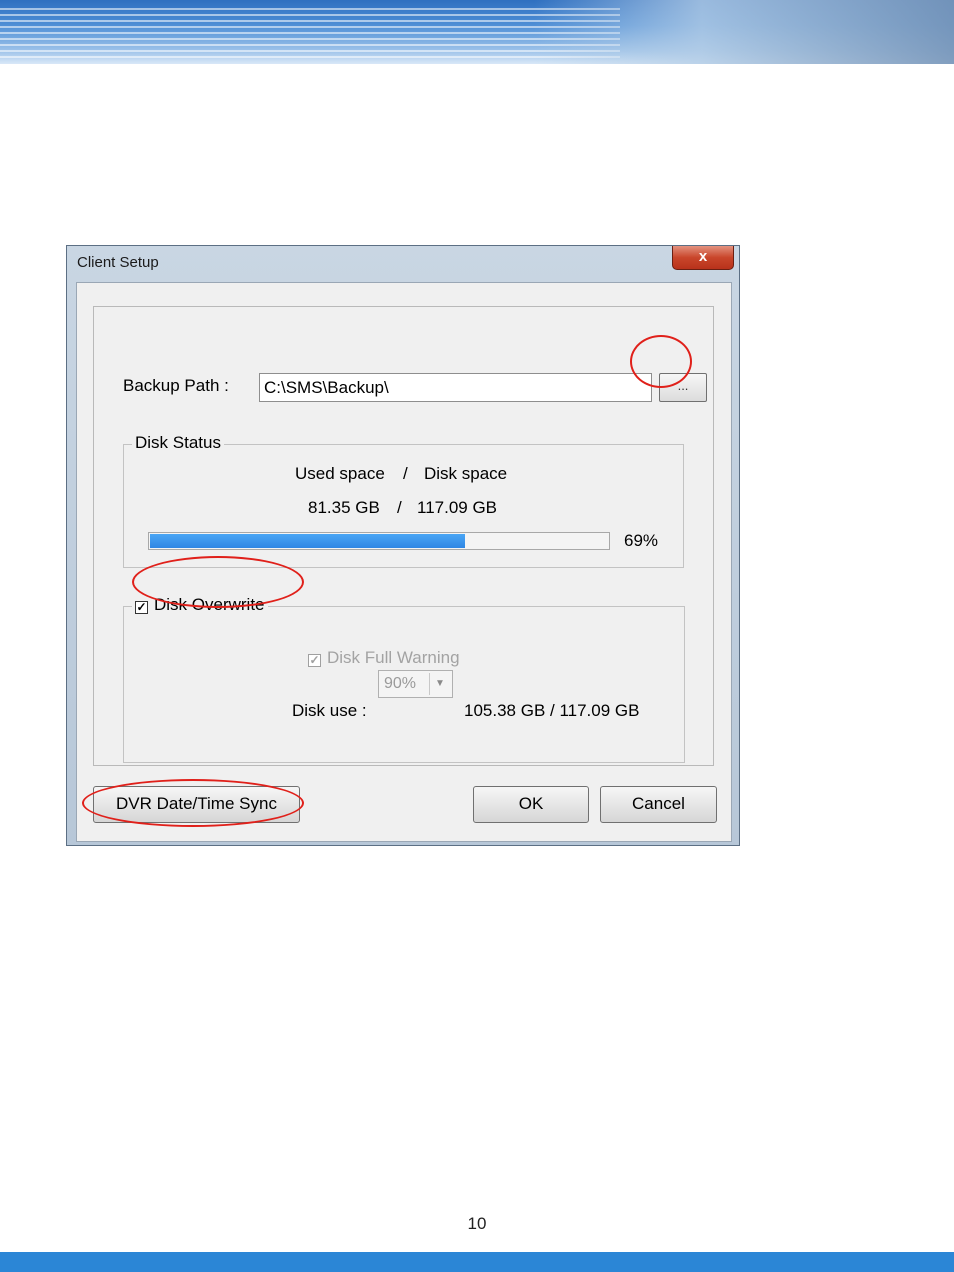  What do you see at coordinates (477, 1262) in the screenshot?
I see `footer-bar` at bounding box center [477, 1262].